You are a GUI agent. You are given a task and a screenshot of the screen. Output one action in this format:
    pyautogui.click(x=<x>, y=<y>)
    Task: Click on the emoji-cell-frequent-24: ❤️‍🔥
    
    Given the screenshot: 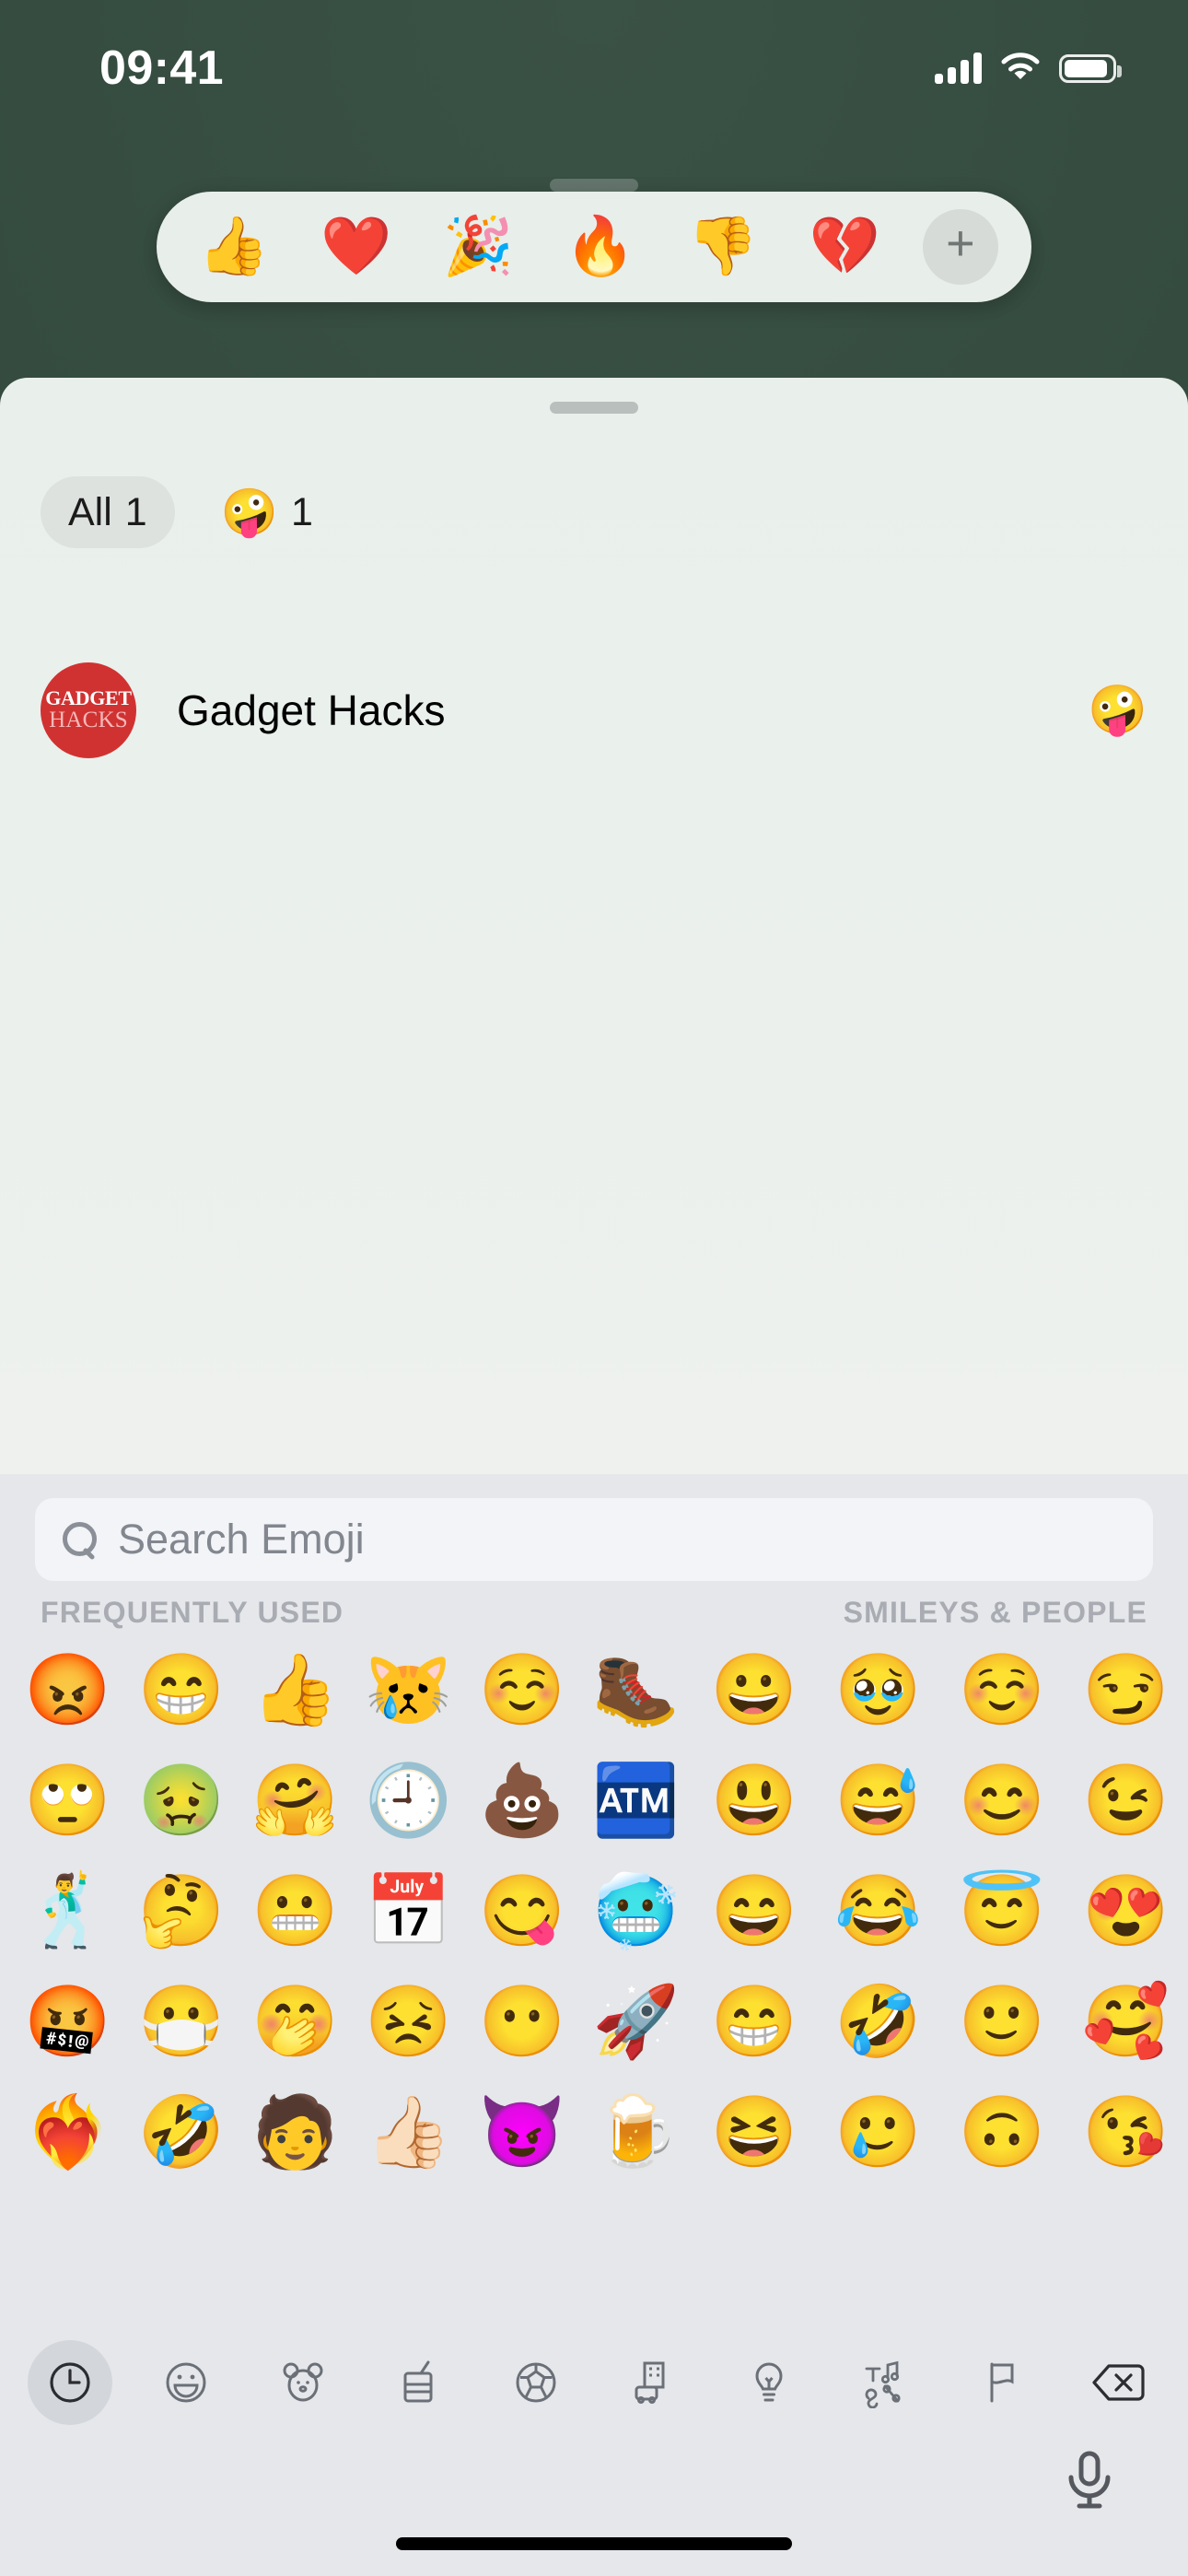 What is the action you would take?
    pyautogui.click(x=67, y=2133)
    